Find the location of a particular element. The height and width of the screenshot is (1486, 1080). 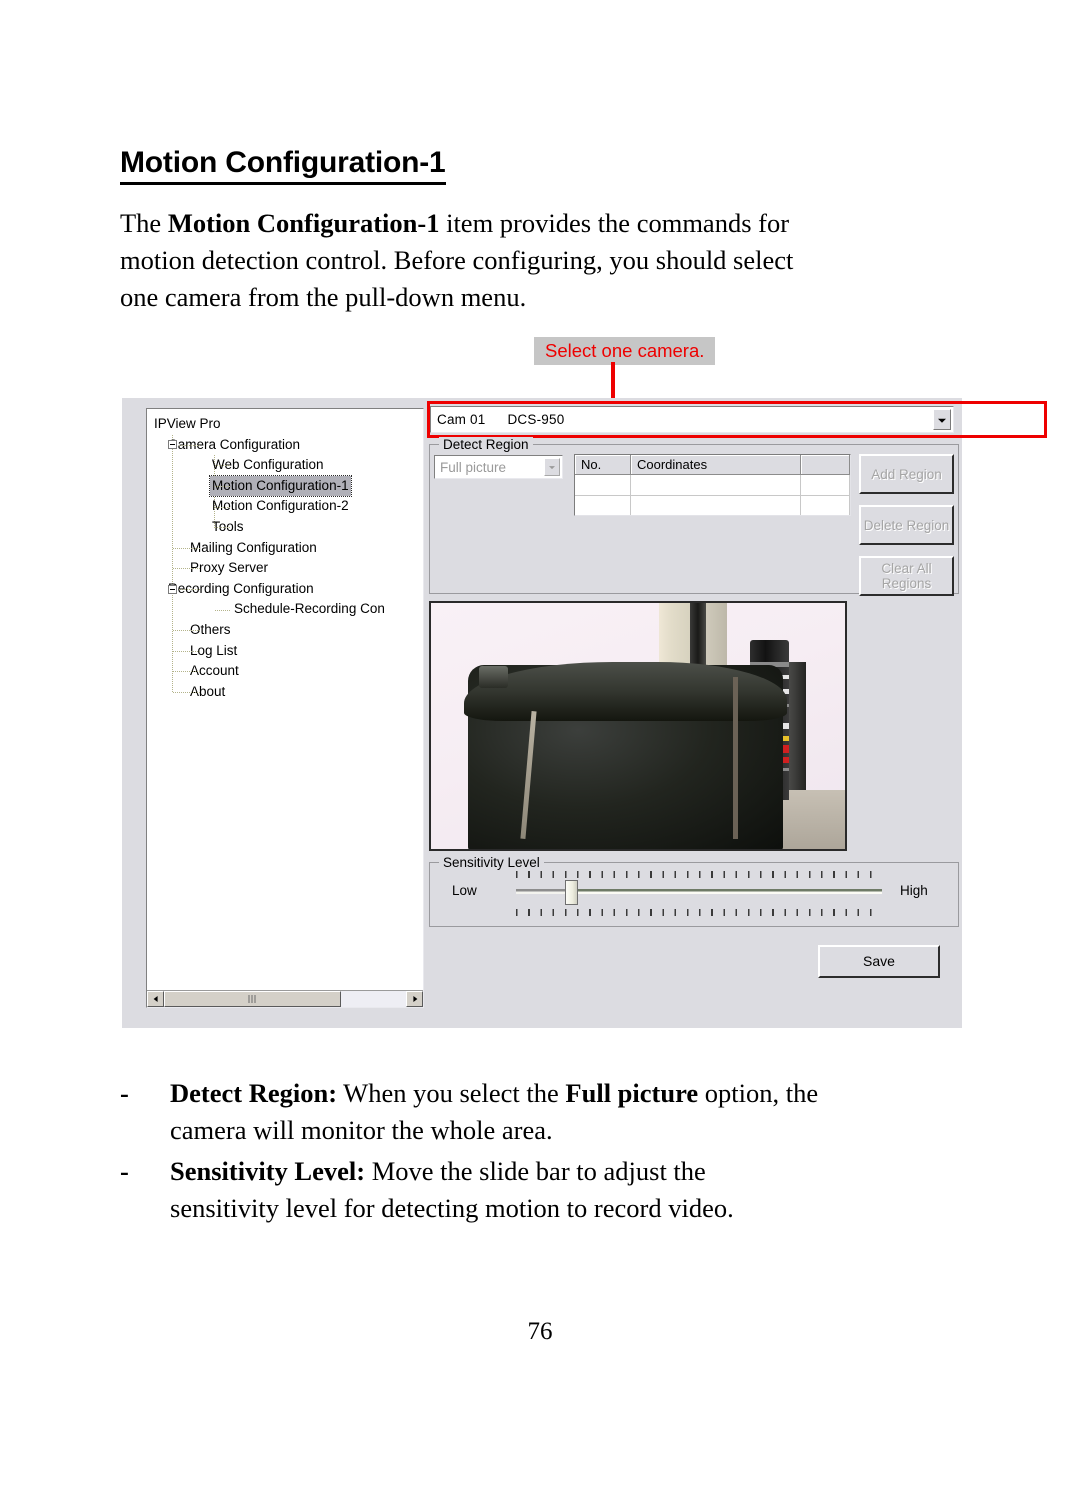

tree-item-label: IPView Pro is located at coordinates (187, 423).